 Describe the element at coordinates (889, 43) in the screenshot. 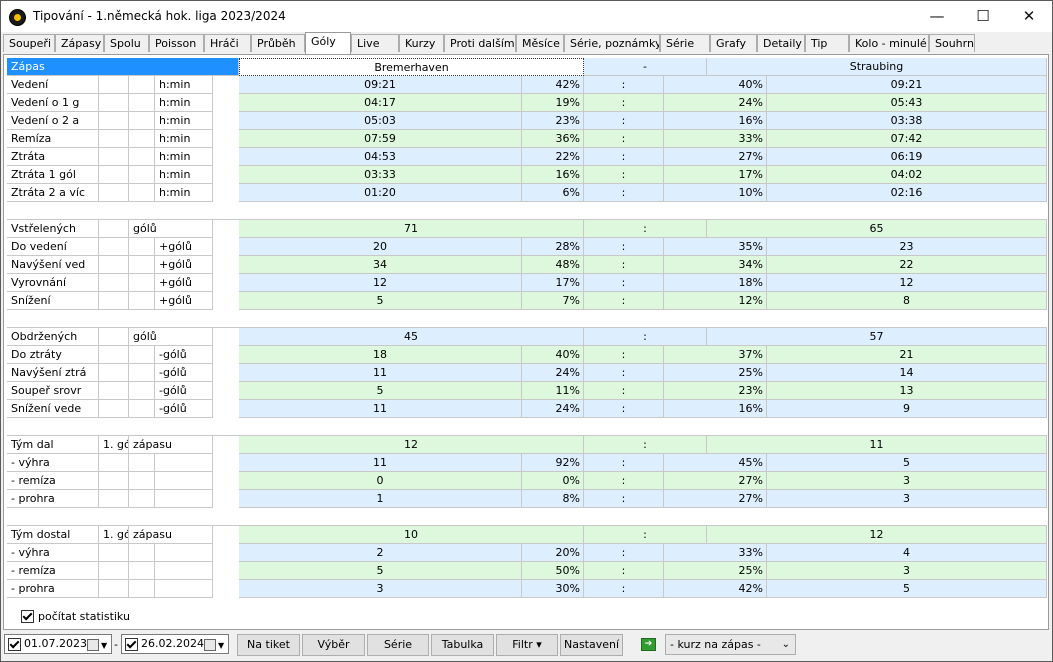

I see `tab-16: Kolo - minulé` at that location.